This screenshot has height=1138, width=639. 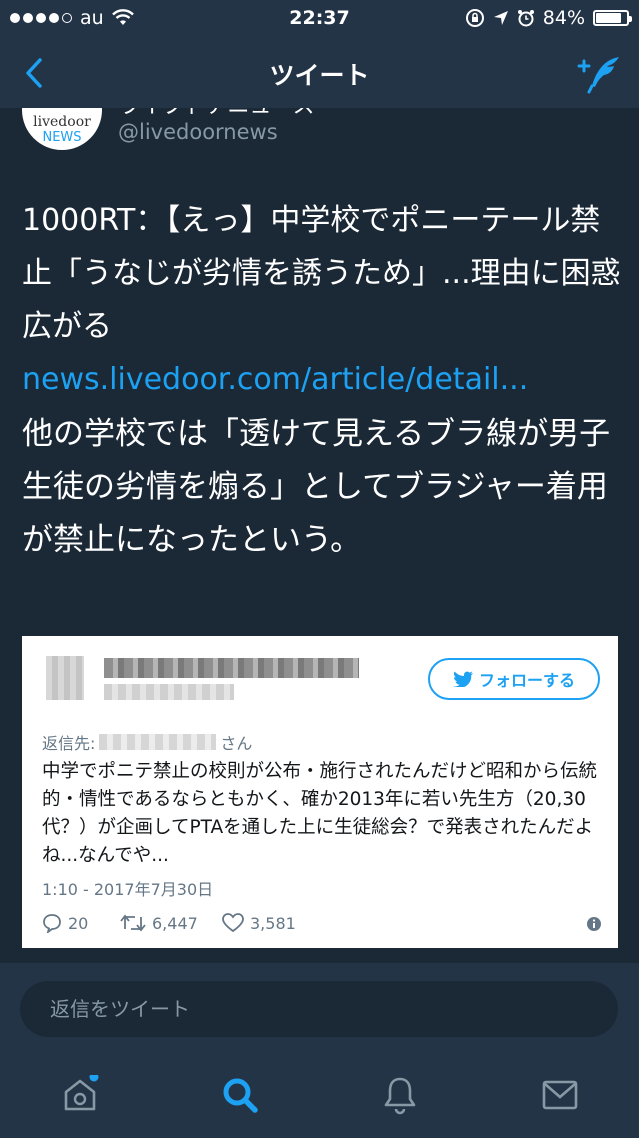 I want to click on location-icon, so click(x=500, y=18).